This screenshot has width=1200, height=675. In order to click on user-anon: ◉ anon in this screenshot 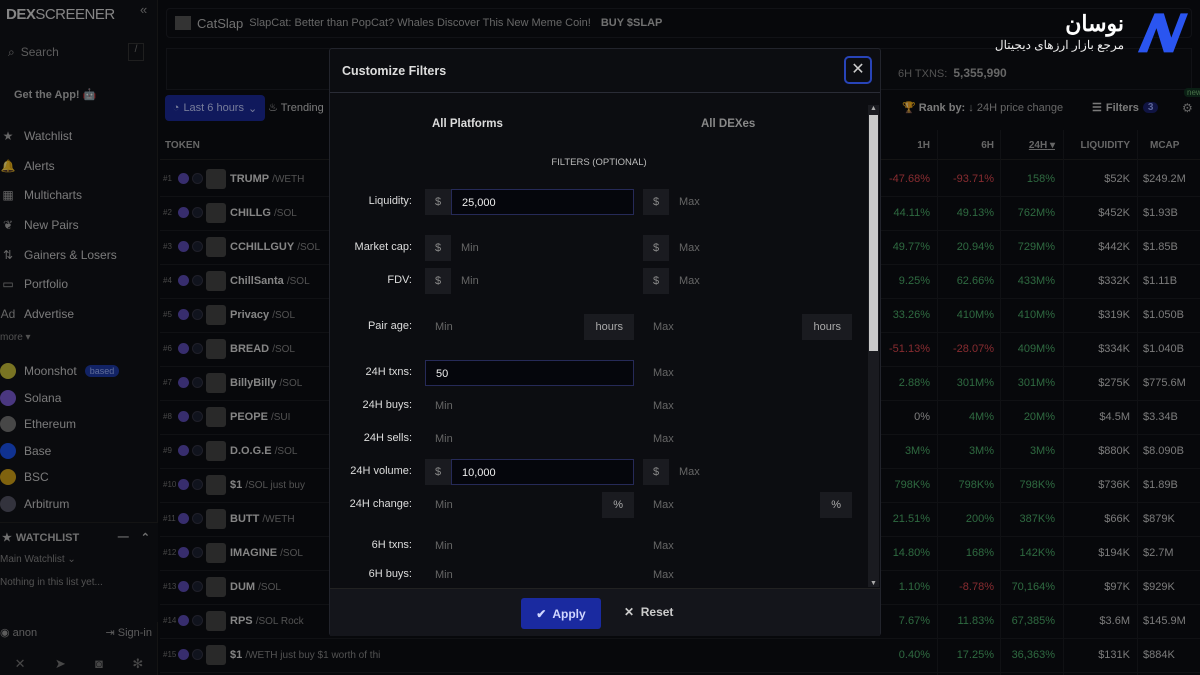, I will do `click(18, 632)`.